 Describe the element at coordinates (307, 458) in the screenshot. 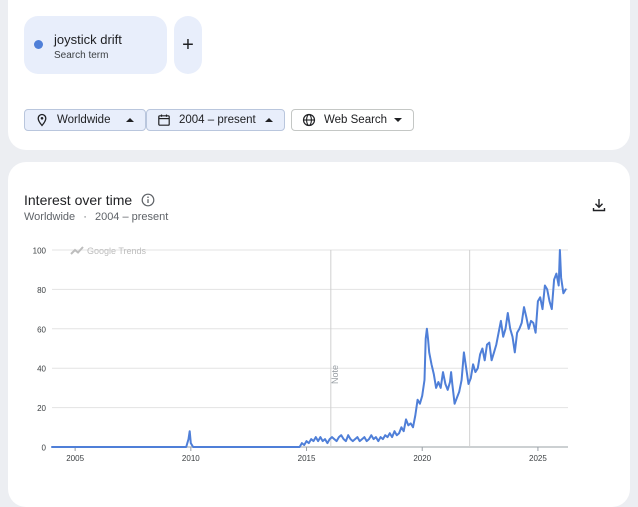

I see `x-tick-label: 2015` at that location.